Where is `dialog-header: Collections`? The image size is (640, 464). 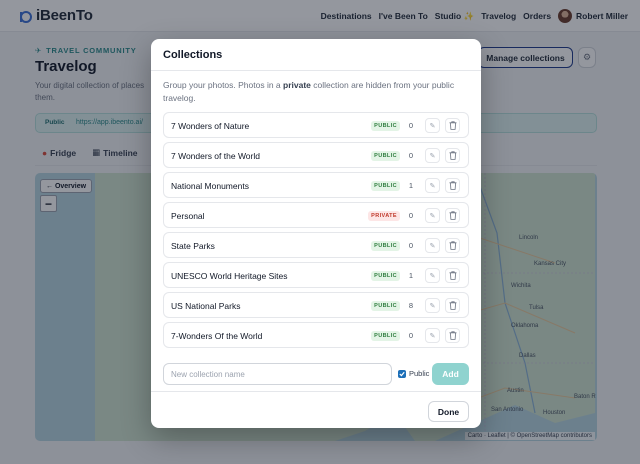
dialog-header: Collections is located at coordinates (316, 55).